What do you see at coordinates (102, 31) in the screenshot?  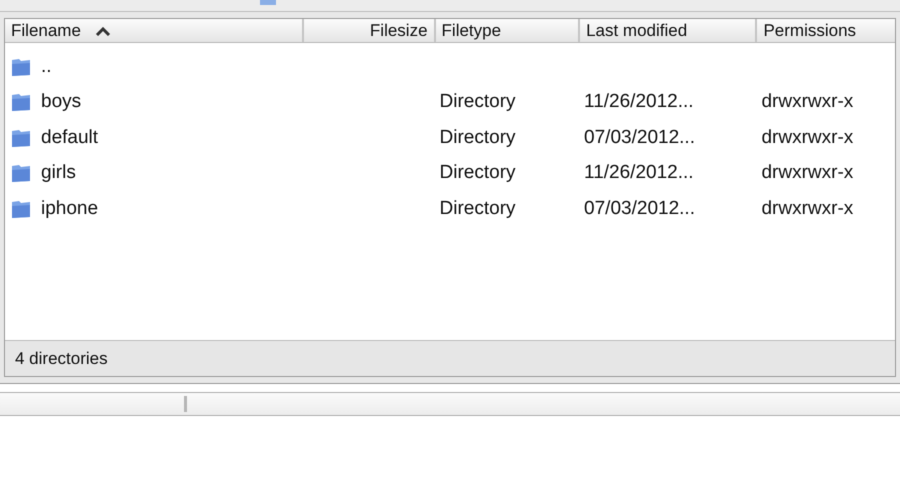 I see `sort-ascending-icon` at bounding box center [102, 31].